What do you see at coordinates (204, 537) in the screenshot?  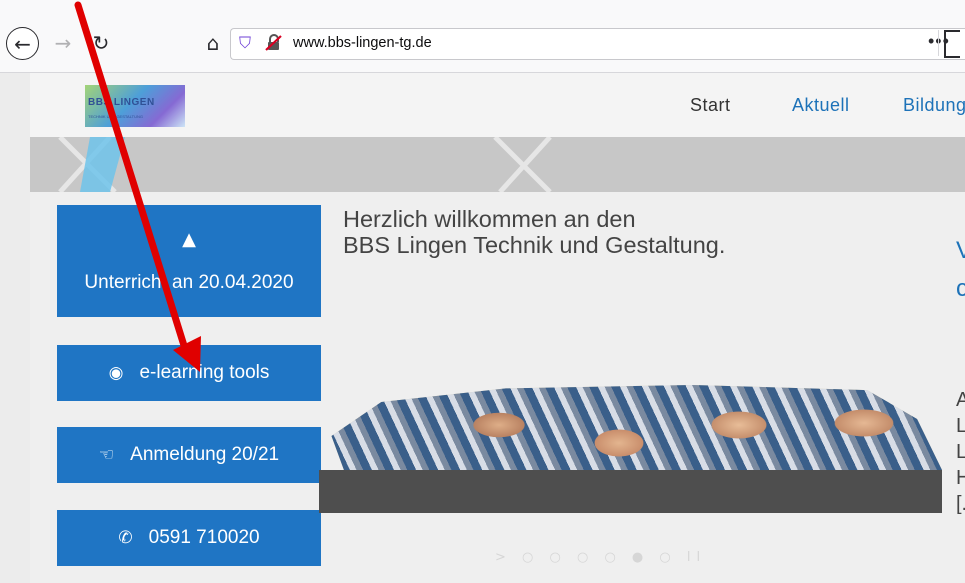 I see `phone-label: 0591 710020` at bounding box center [204, 537].